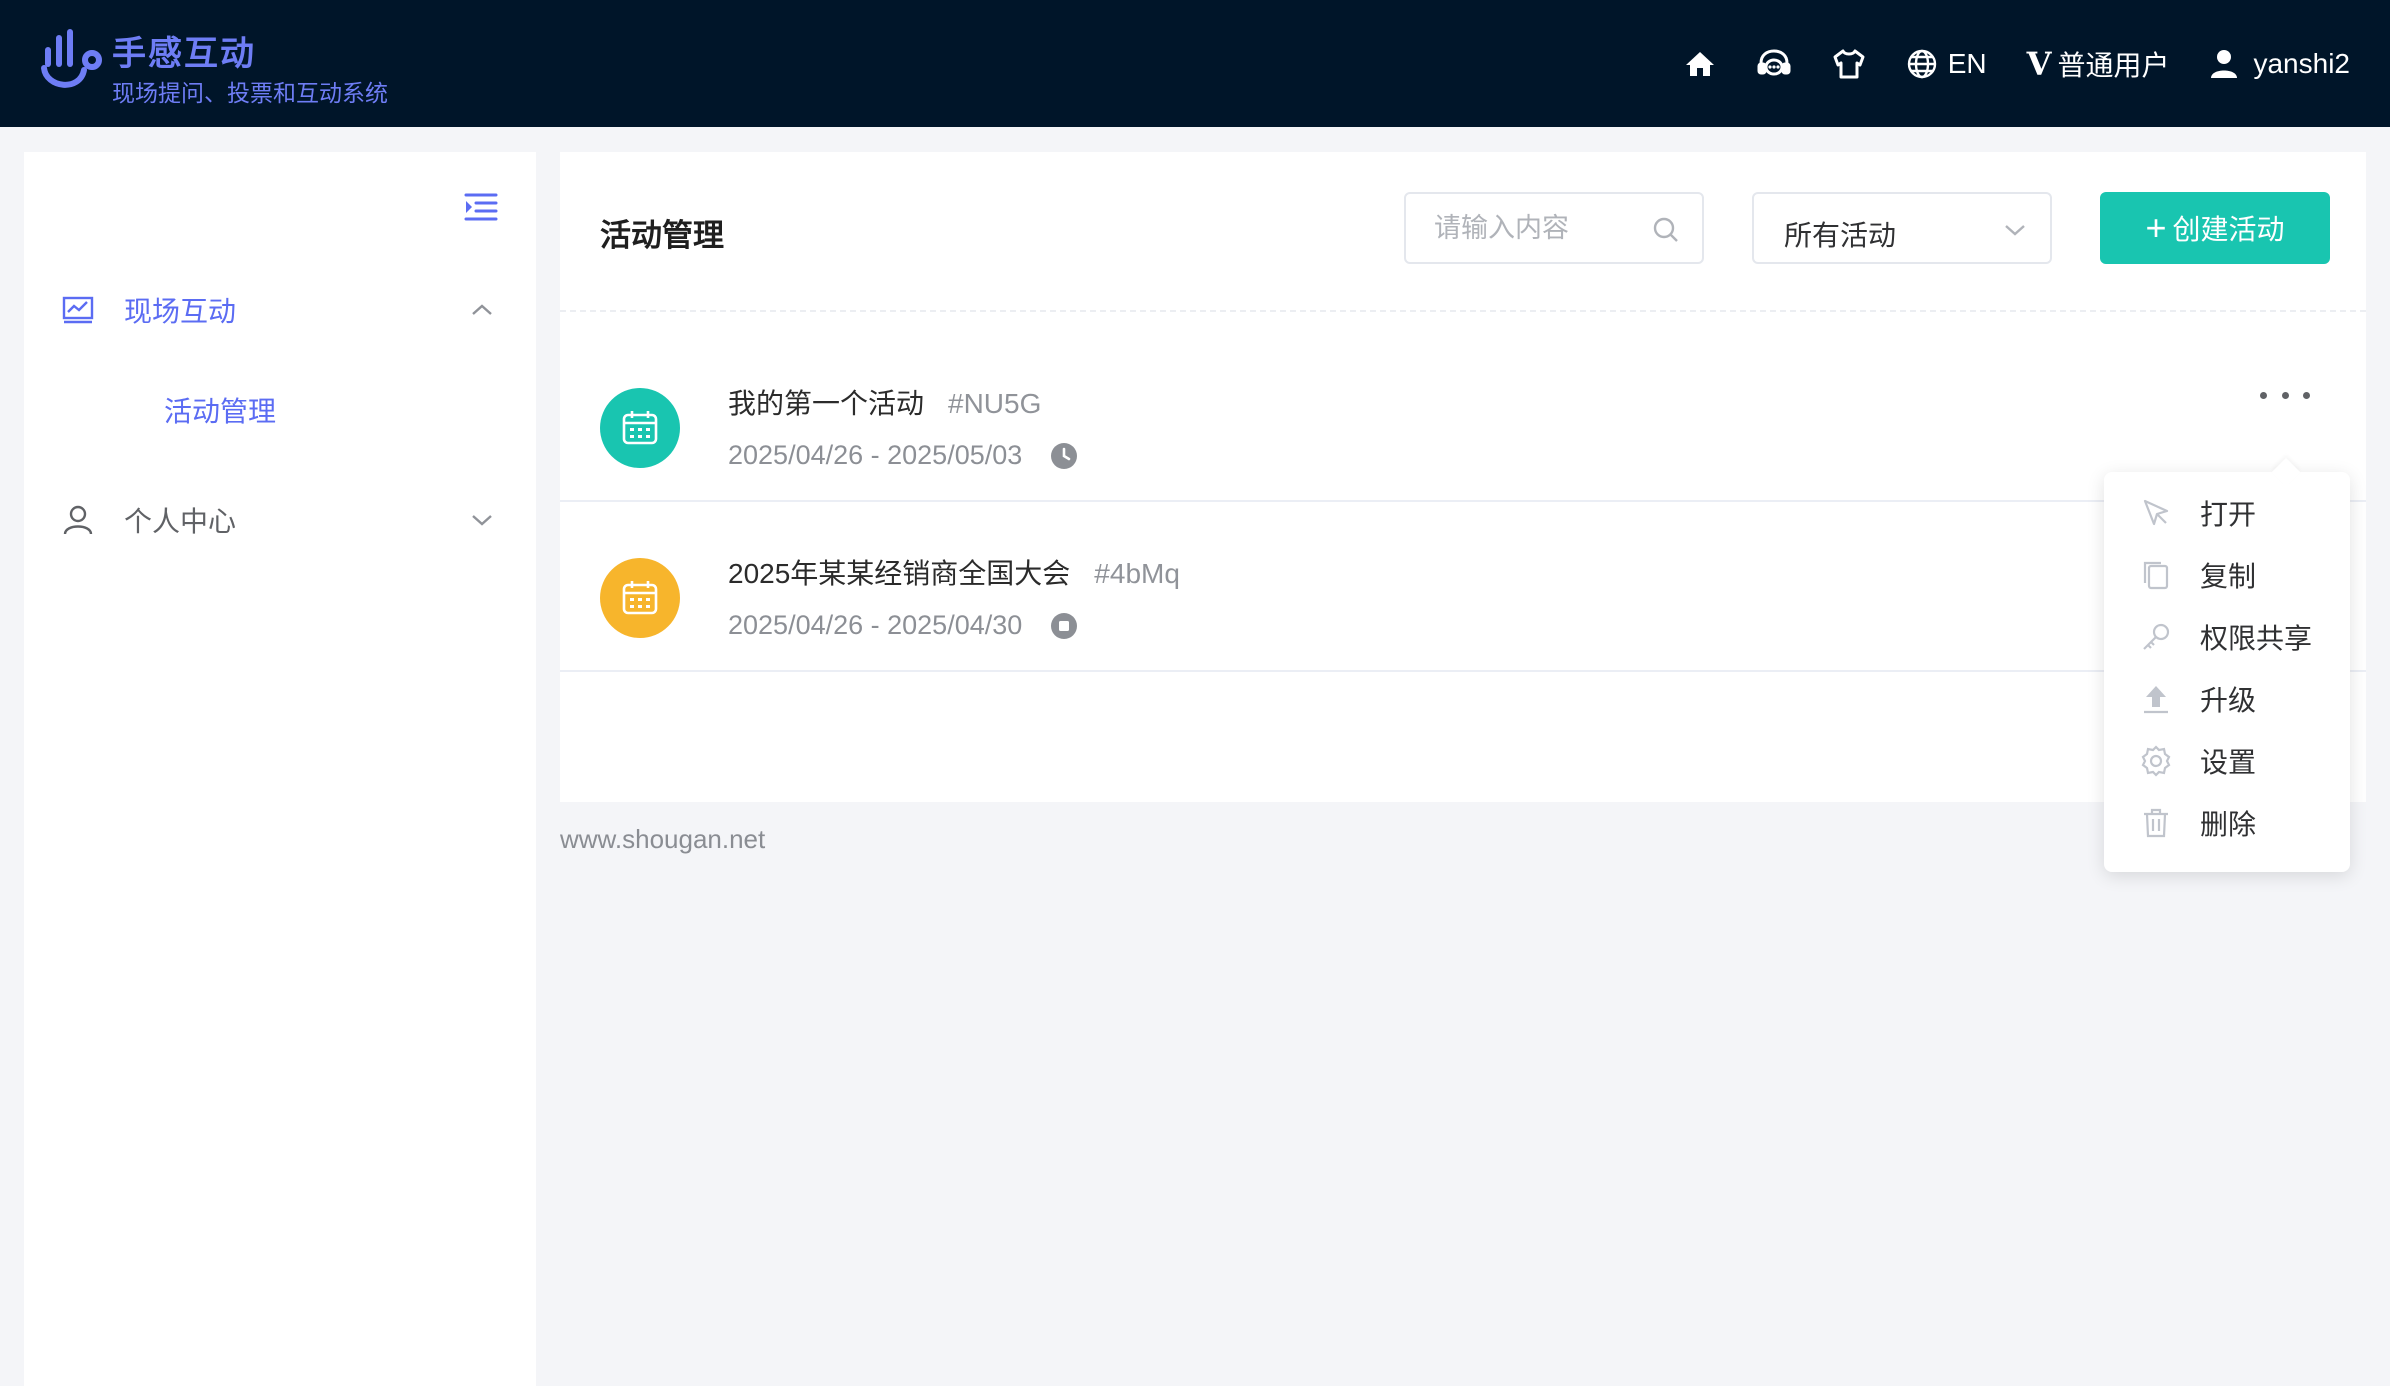 Image resolution: width=2390 pixels, height=1386 pixels. I want to click on activity-title: 我的第一个活动, so click(826, 403).